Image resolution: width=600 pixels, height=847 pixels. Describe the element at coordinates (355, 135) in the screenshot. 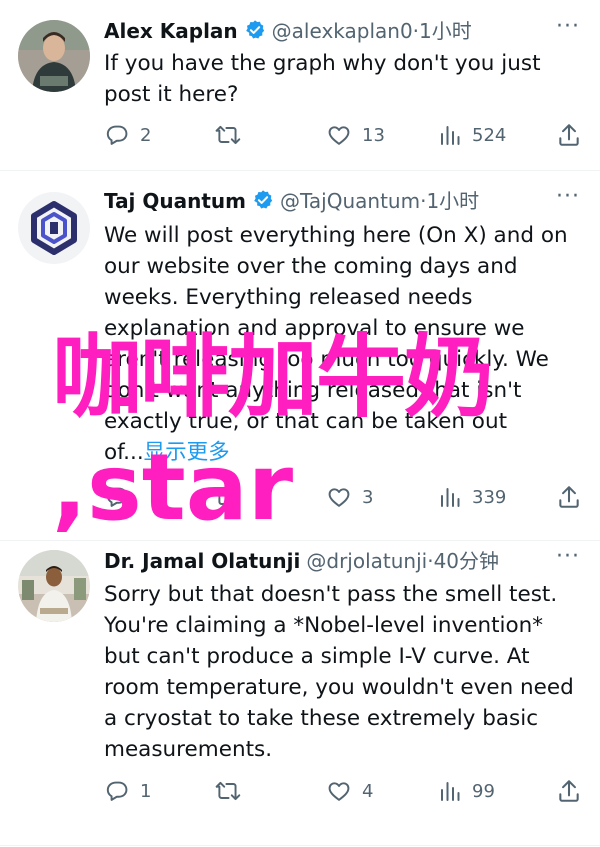

I see `like-button: 13` at that location.